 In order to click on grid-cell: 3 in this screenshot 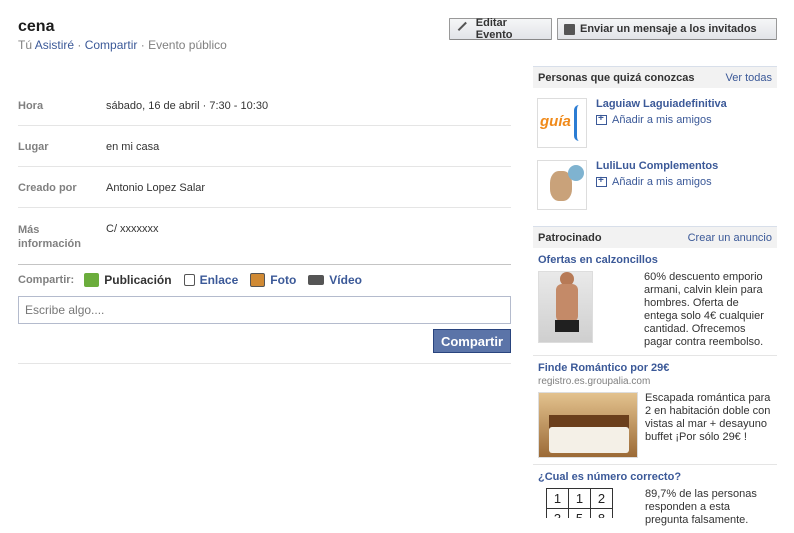, I will do `click(557, 513)`.